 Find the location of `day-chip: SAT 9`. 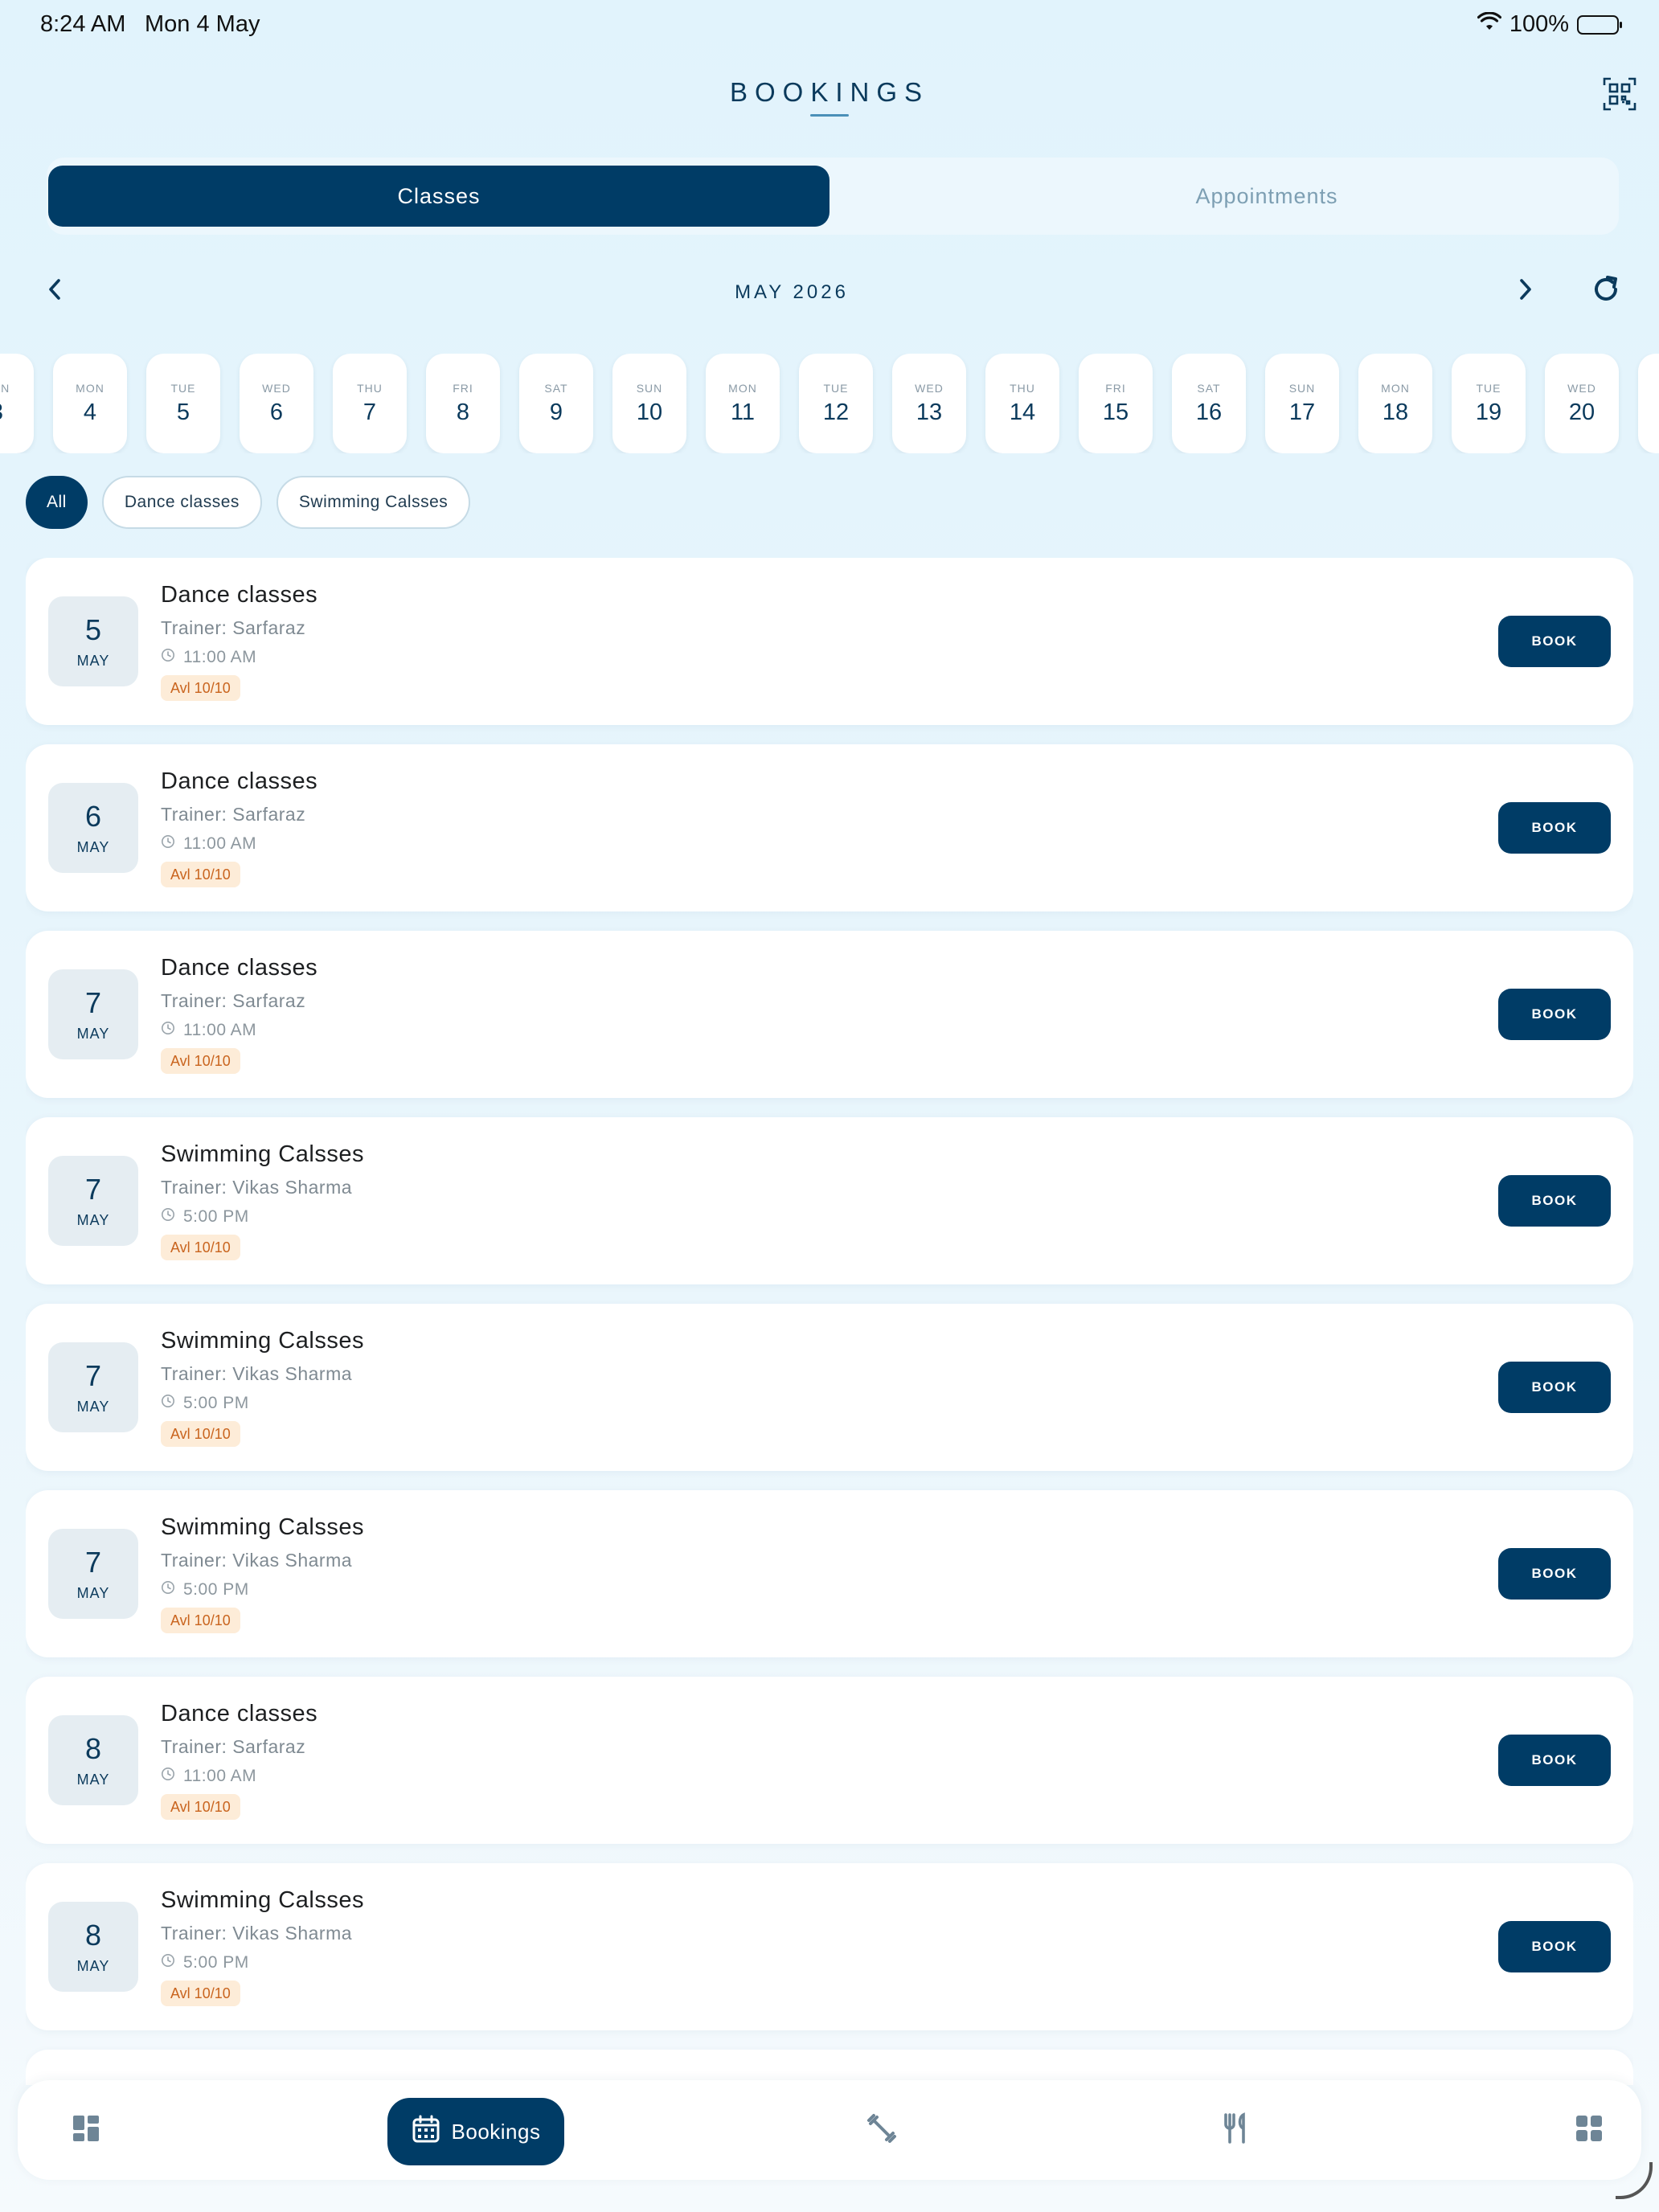

day-chip: SAT 9 is located at coordinates (556, 403).